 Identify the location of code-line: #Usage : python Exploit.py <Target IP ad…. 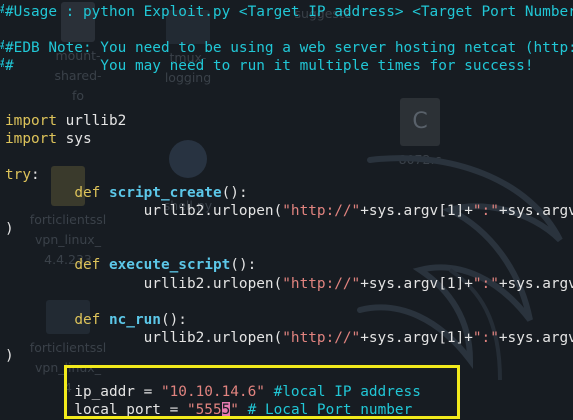
(289, 12).